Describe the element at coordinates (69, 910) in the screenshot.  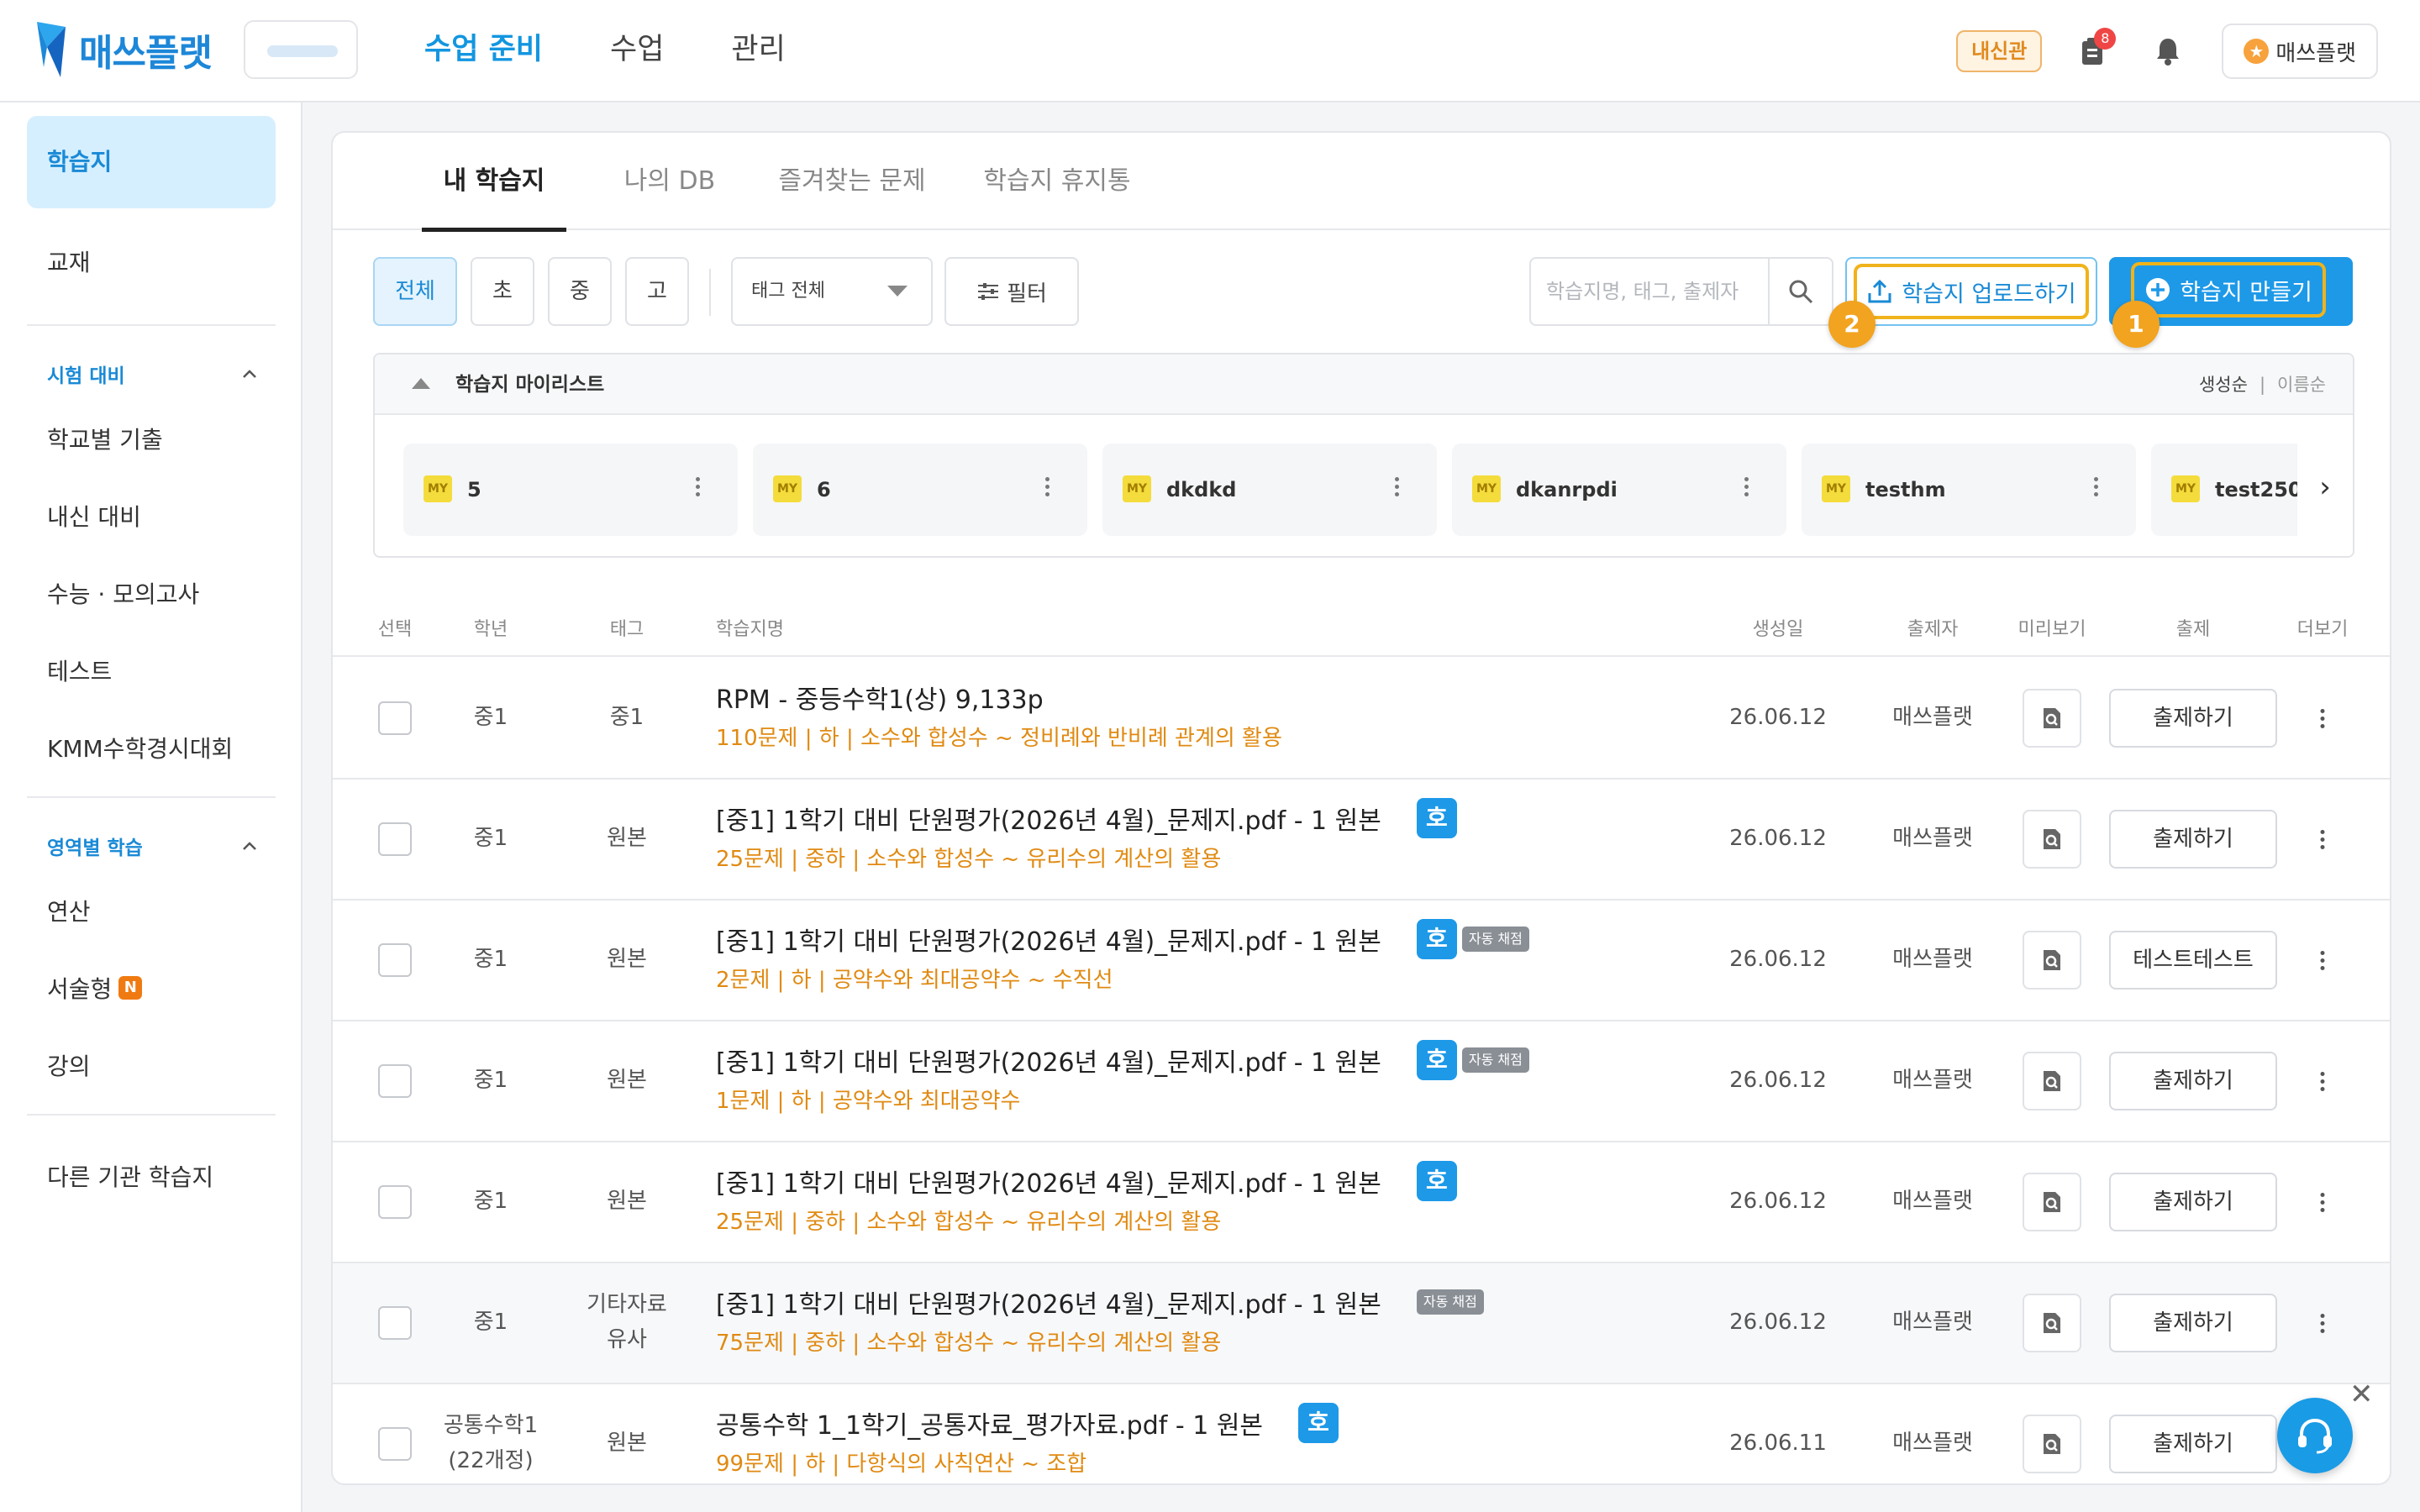
I see `sidebar-item-calc: 연산` at that location.